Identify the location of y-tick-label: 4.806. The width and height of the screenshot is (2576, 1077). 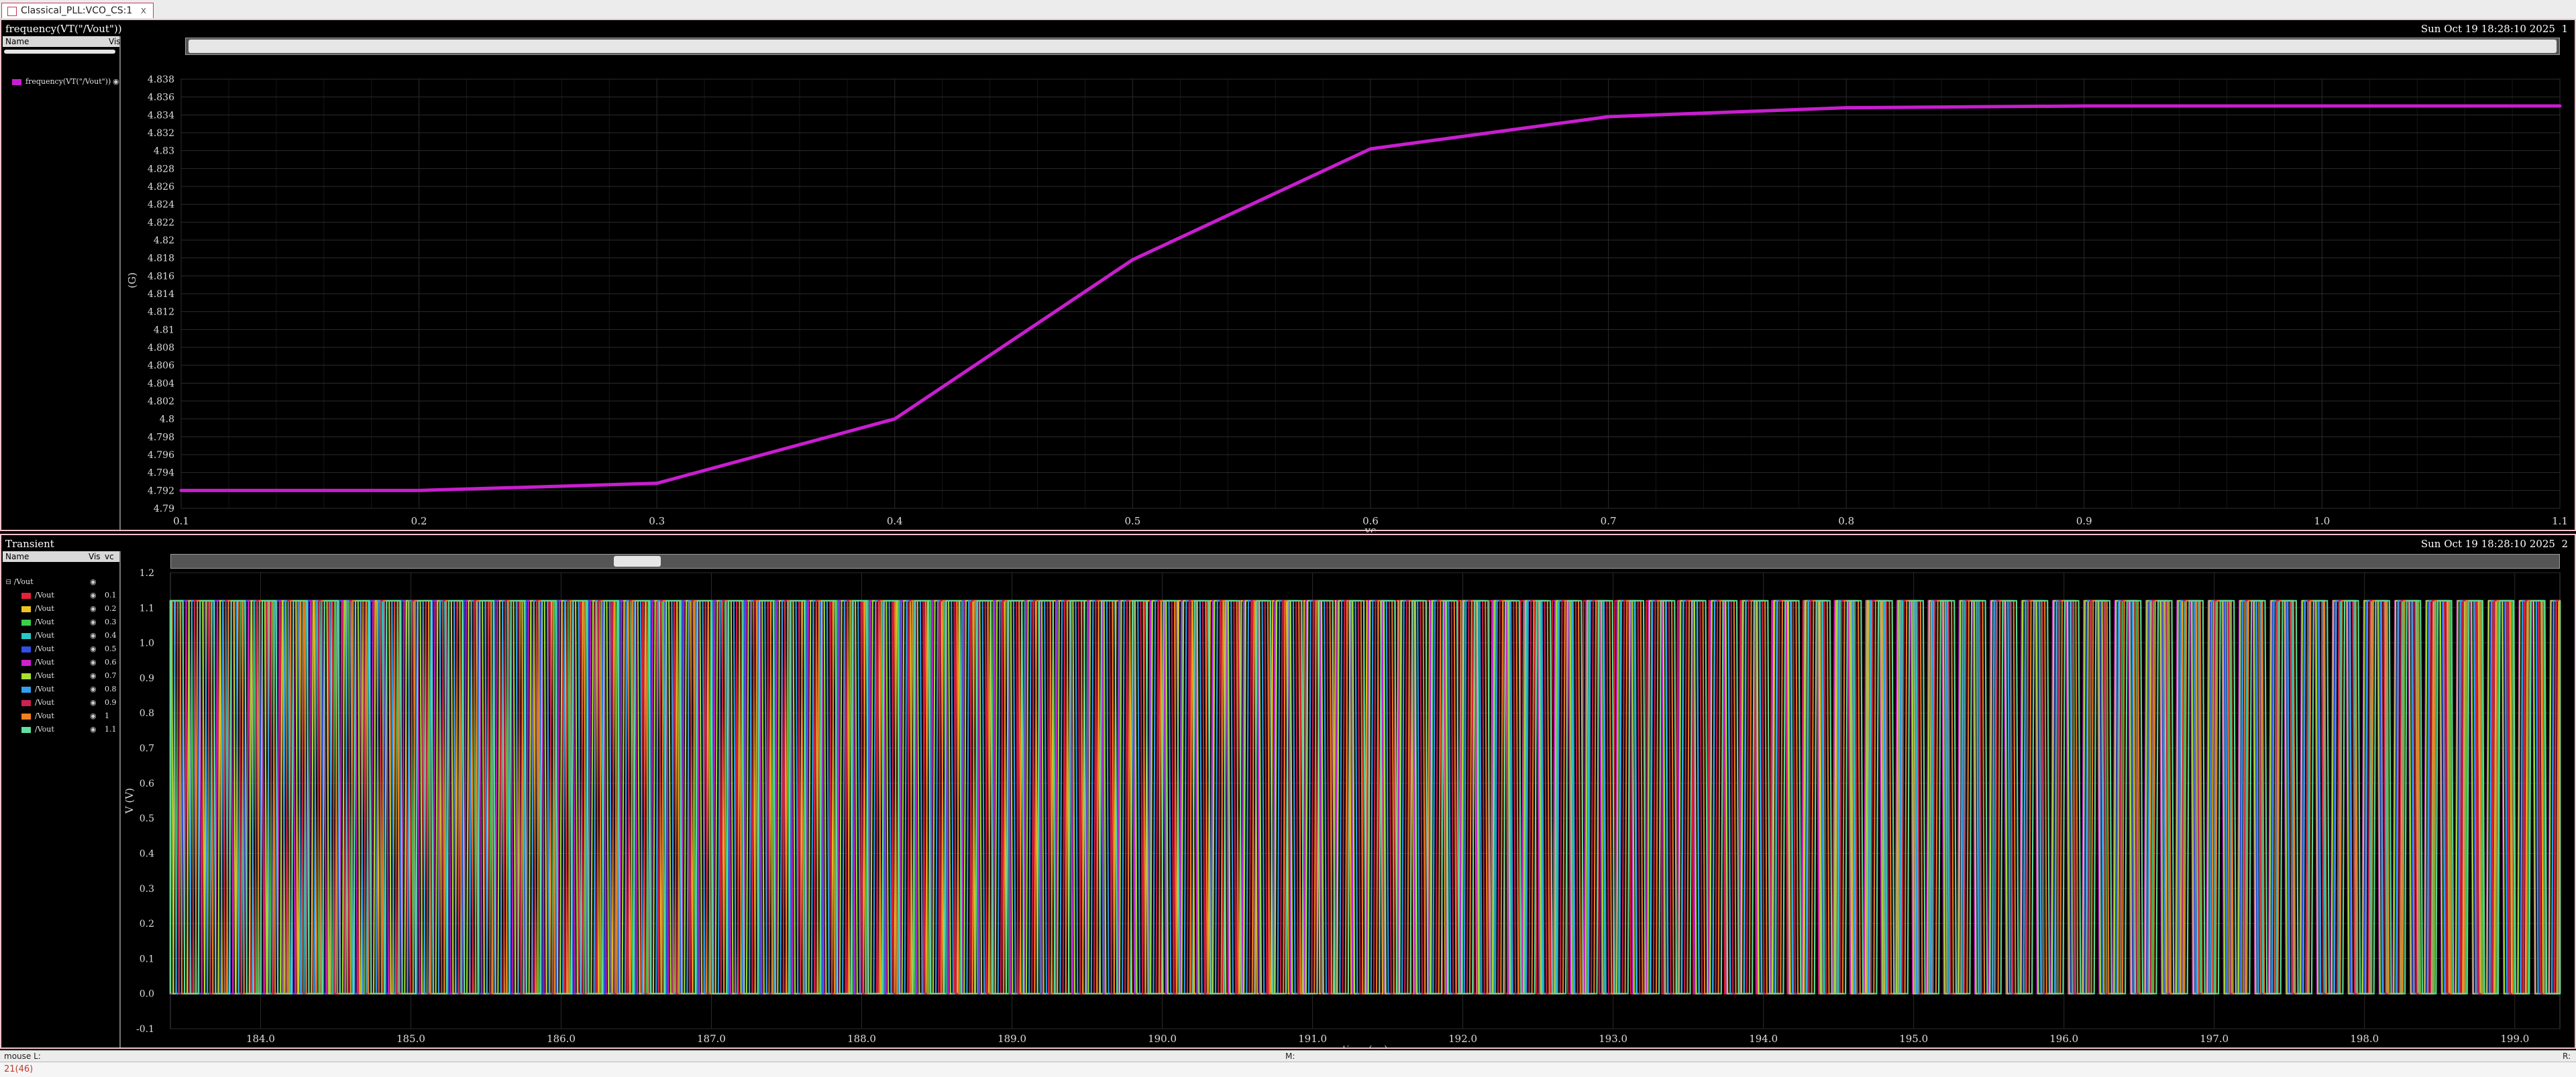
(161, 366).